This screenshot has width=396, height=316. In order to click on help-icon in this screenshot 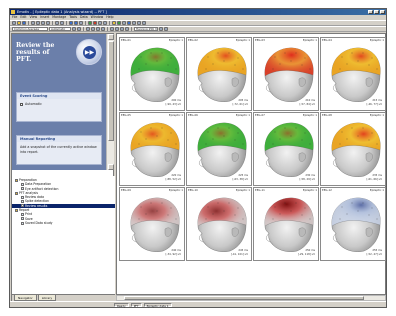, I will do `click(144, 23)`.